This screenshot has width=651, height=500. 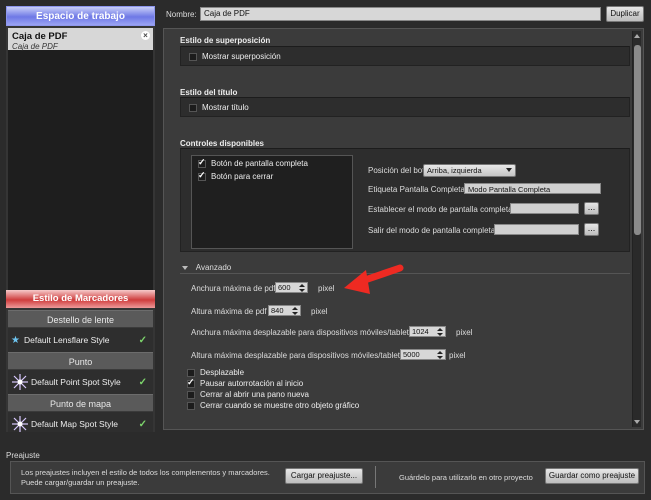 What do you see at coordinates (20, 424) in the screenshot?
I see `burst-icon` at bounding box center [20, 424].